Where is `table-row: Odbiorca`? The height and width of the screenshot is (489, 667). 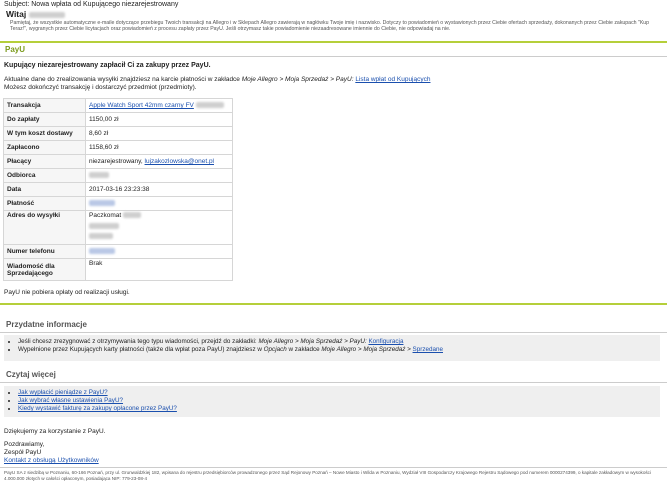
table-row: Odbiorca is located at coordinates (118, 175).